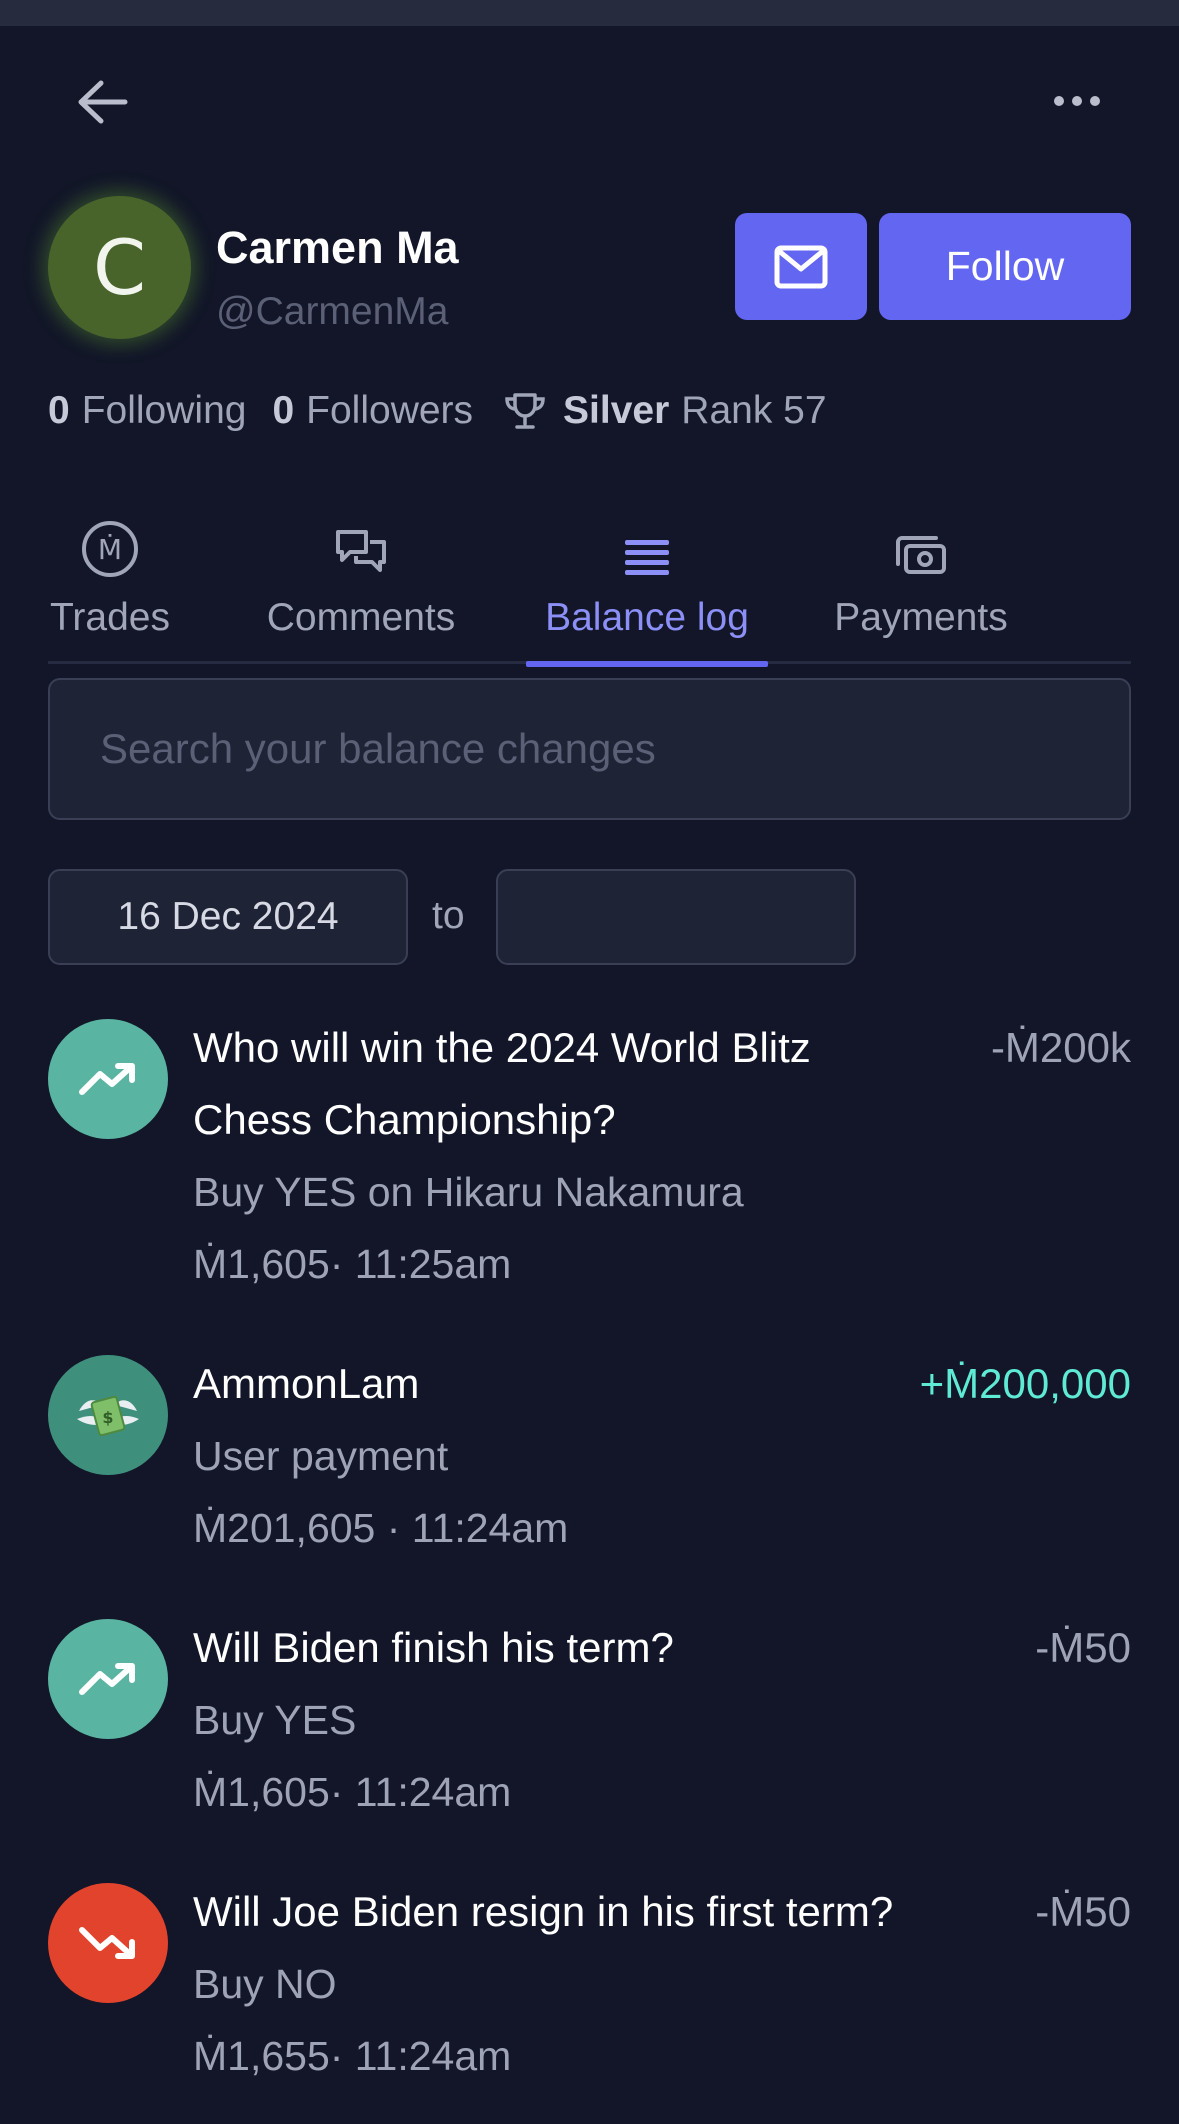  I want to click on message-button, so click(801, 266).